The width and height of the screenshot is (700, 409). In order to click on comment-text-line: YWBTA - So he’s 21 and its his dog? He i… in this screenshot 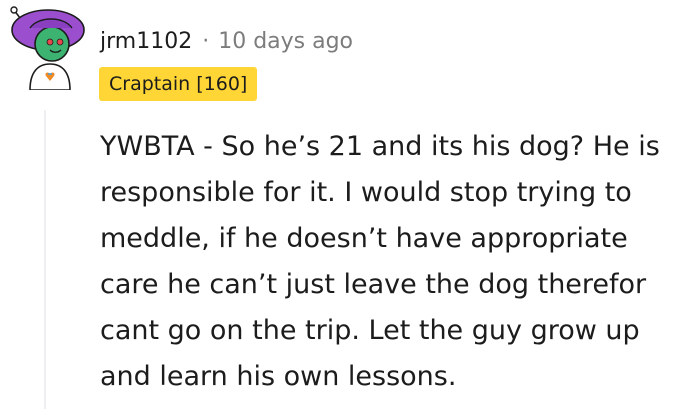, I will do `click(380, 146)`.